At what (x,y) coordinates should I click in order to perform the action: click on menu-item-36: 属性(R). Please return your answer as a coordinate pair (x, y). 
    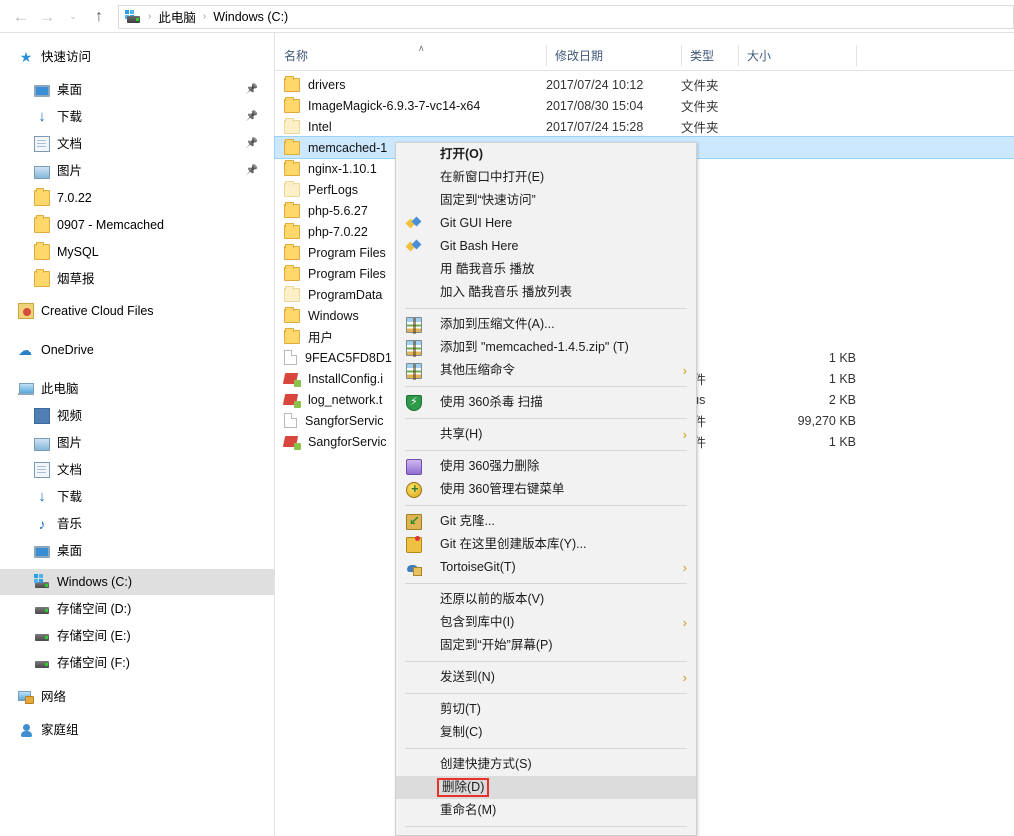
    Looking at the image, I should click on (546, 833).